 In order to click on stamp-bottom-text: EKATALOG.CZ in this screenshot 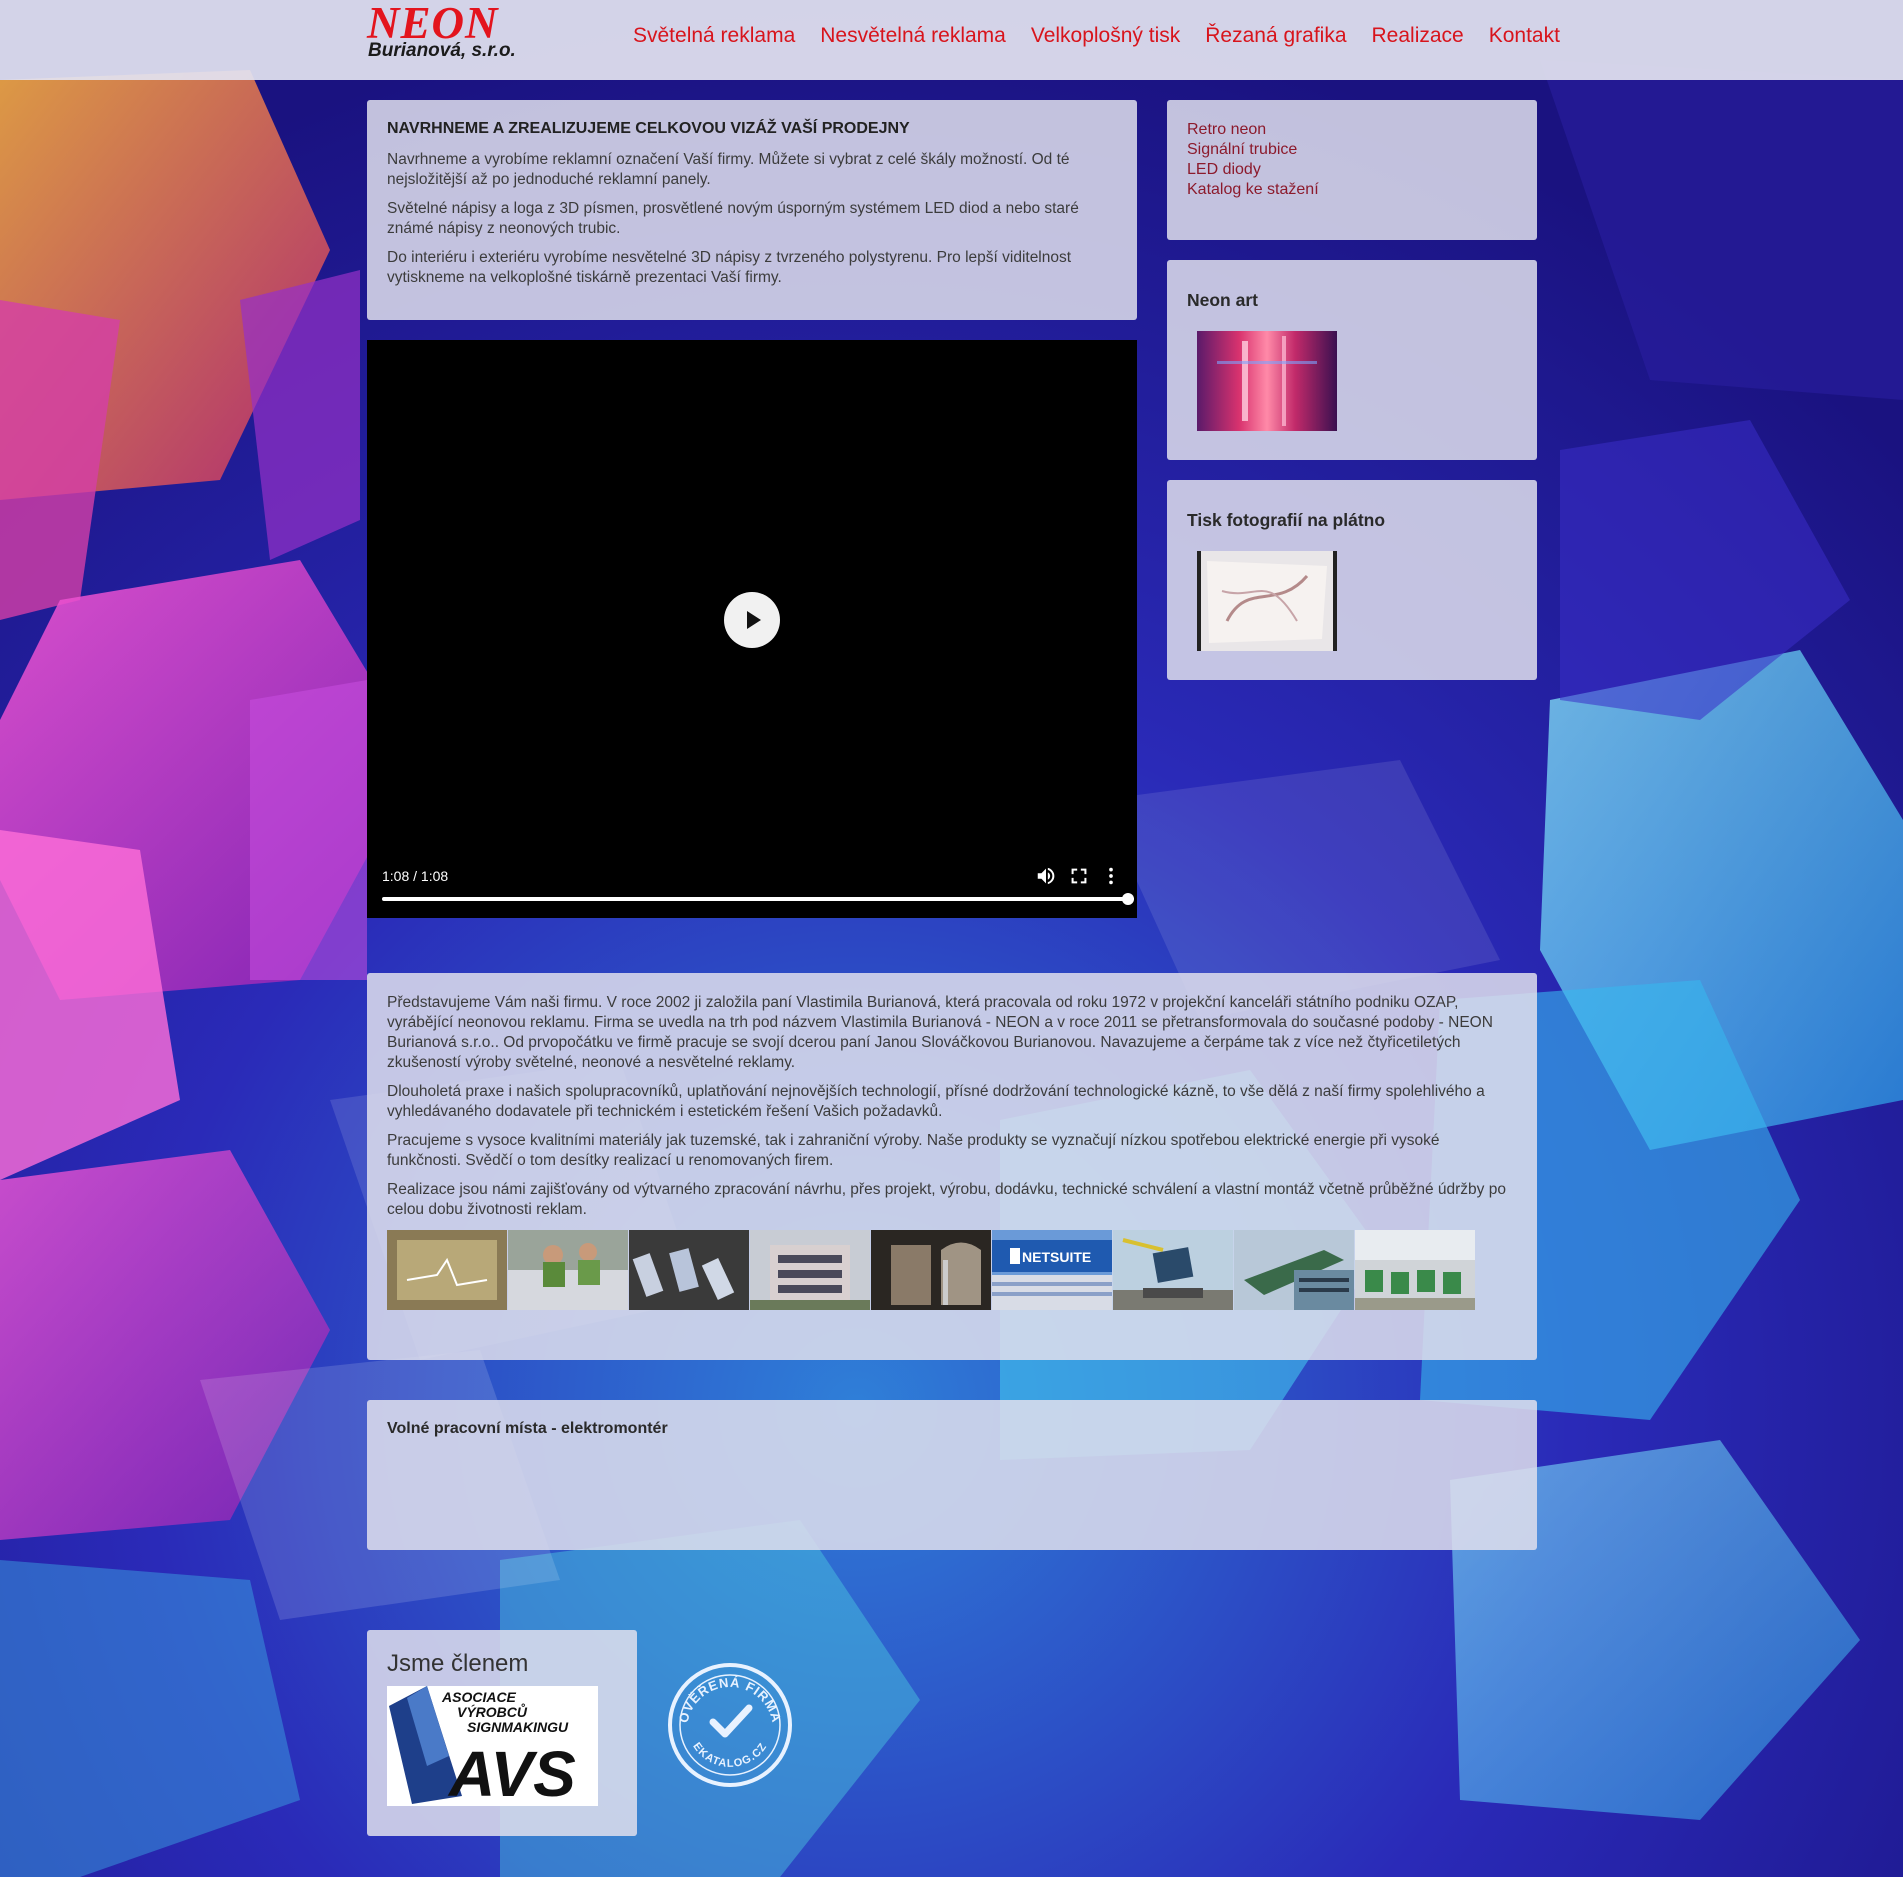, I will do `click(729, 1755)`.